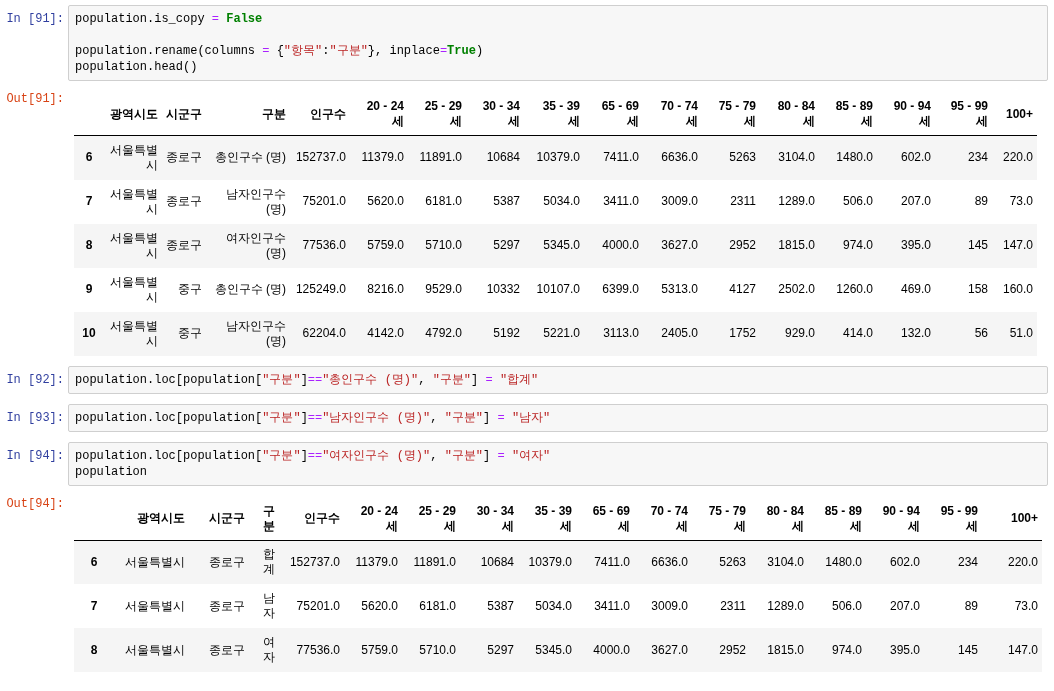 The height and width of the screenshot is (691, 1054). What do you see at coordinates (35, 19) in the screenshot?
I see `input-prompt: In [91]:` at bounding box center [35, 19].